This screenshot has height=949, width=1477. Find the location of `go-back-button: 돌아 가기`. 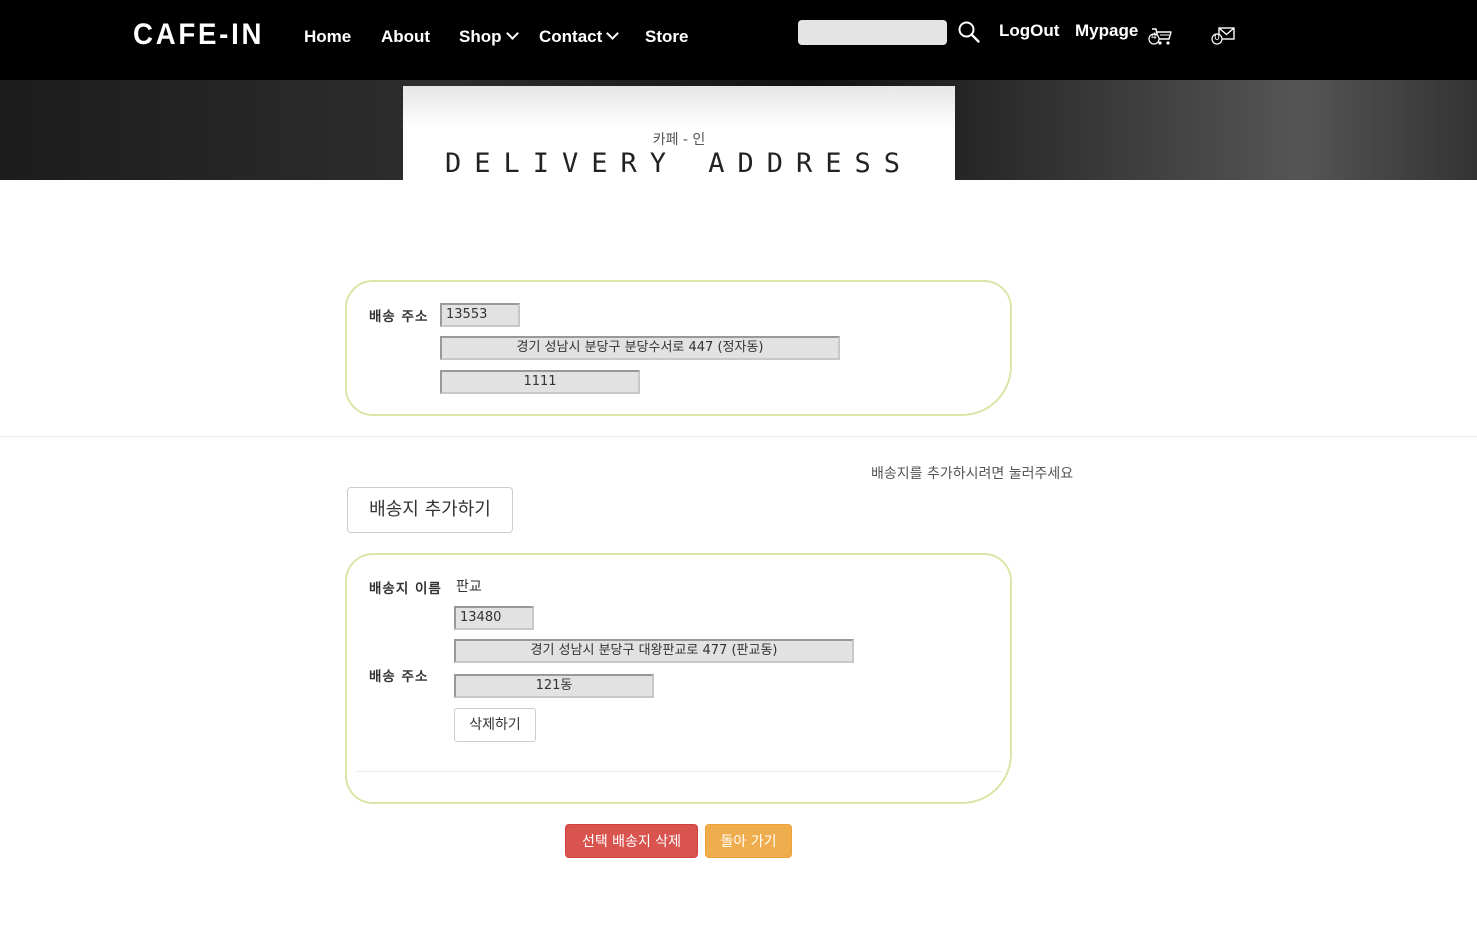

go-back-button: 돌아 가기 is located at coordinates (748, 841).